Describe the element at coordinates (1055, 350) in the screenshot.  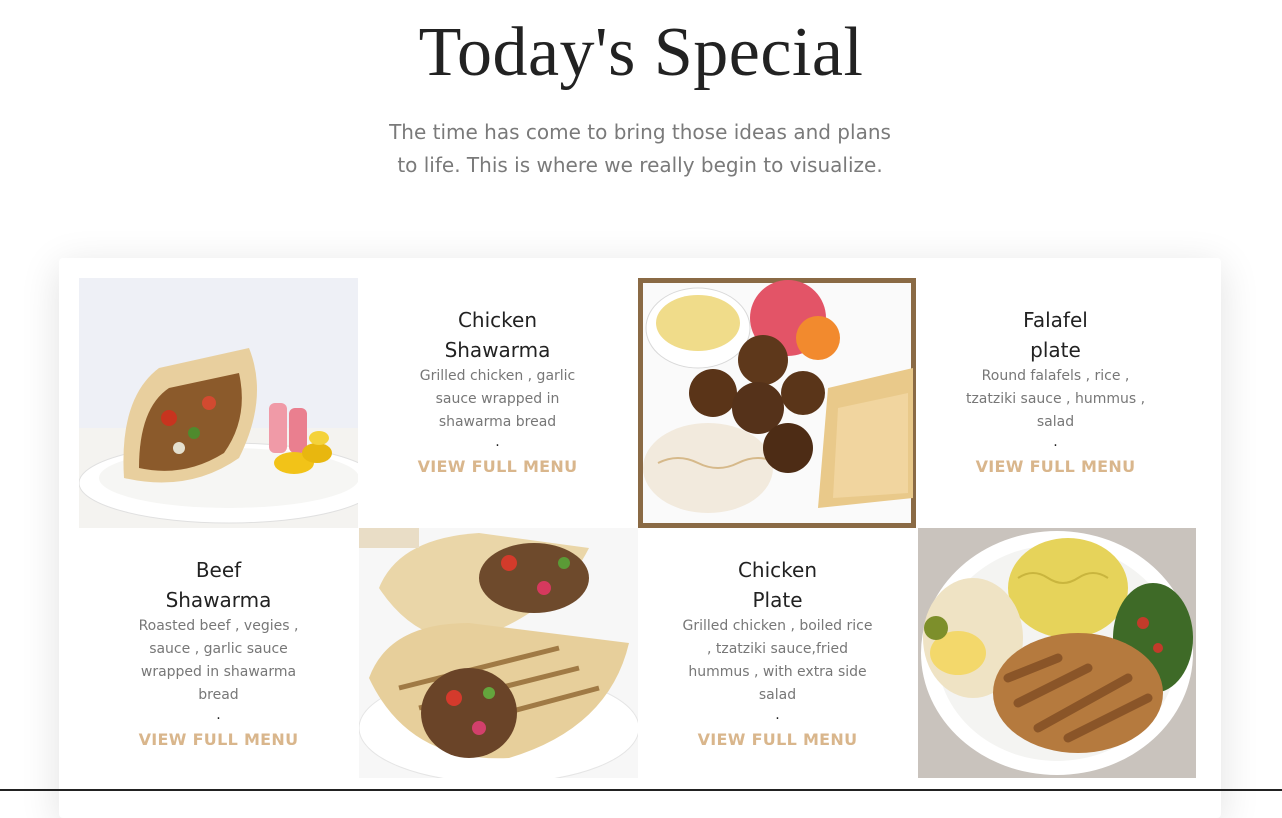
I see `item-name-line2: plate` at that location.